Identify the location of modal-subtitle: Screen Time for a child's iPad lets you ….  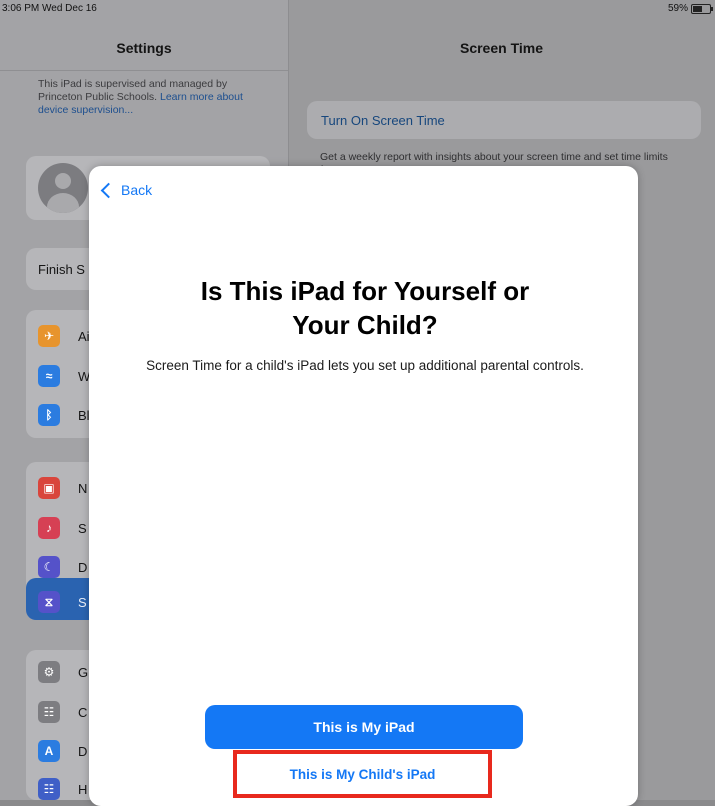
(365, 365).